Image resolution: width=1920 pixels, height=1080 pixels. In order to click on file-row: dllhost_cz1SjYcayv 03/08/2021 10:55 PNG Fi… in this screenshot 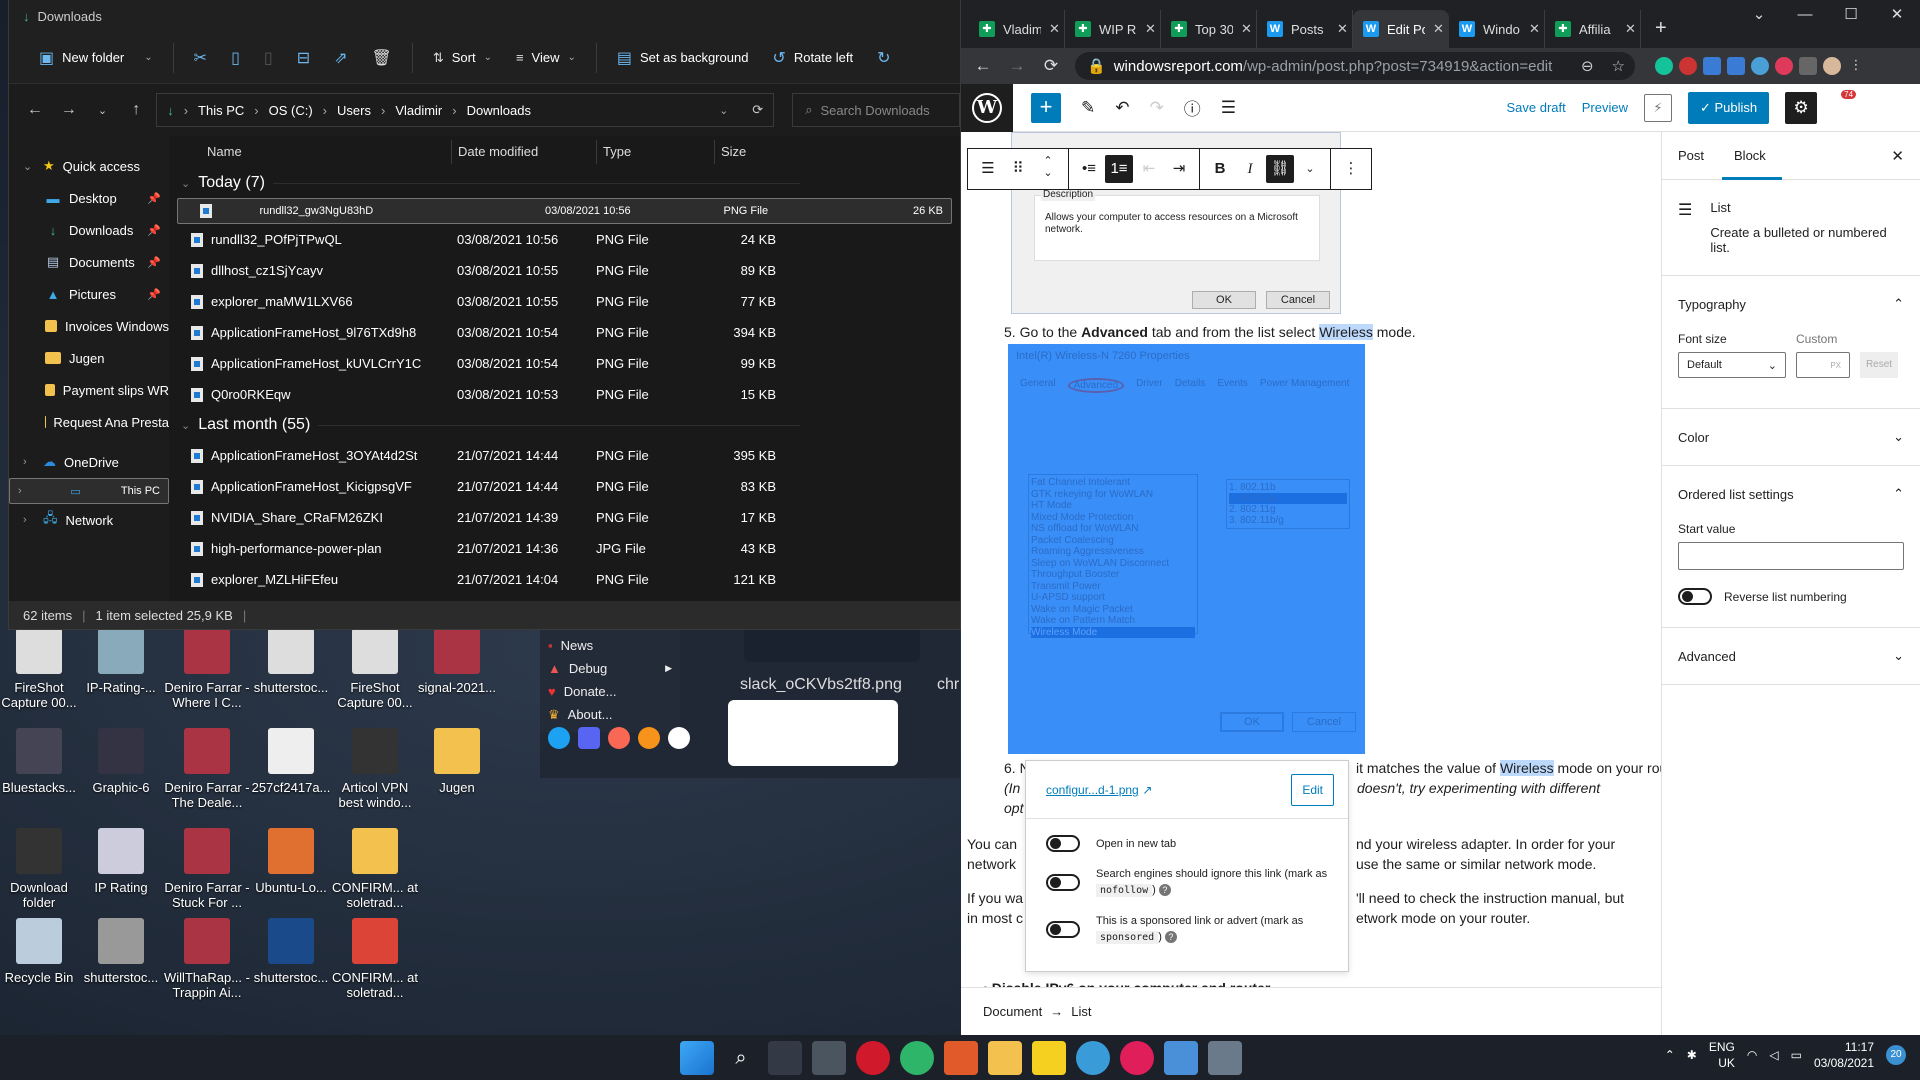, I will do `click(564, 270)`.